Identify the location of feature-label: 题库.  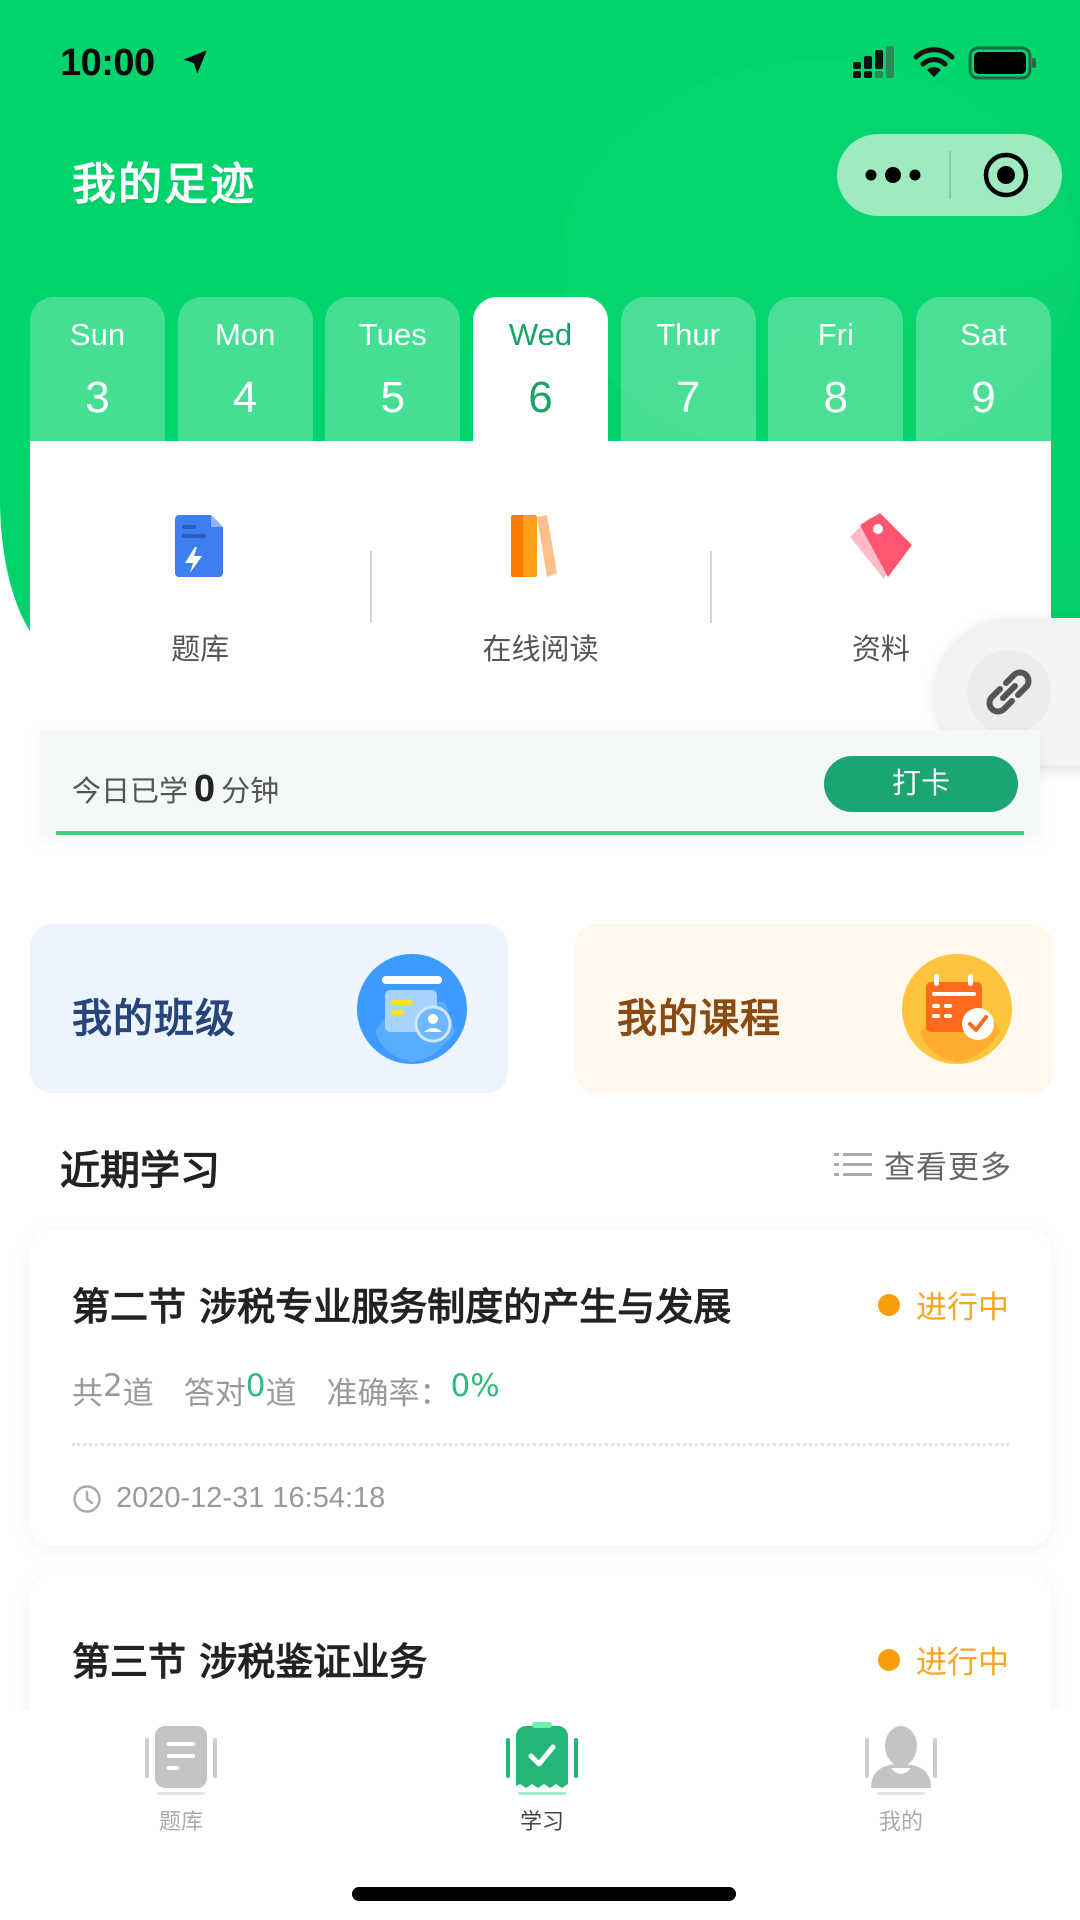
(200, 649).